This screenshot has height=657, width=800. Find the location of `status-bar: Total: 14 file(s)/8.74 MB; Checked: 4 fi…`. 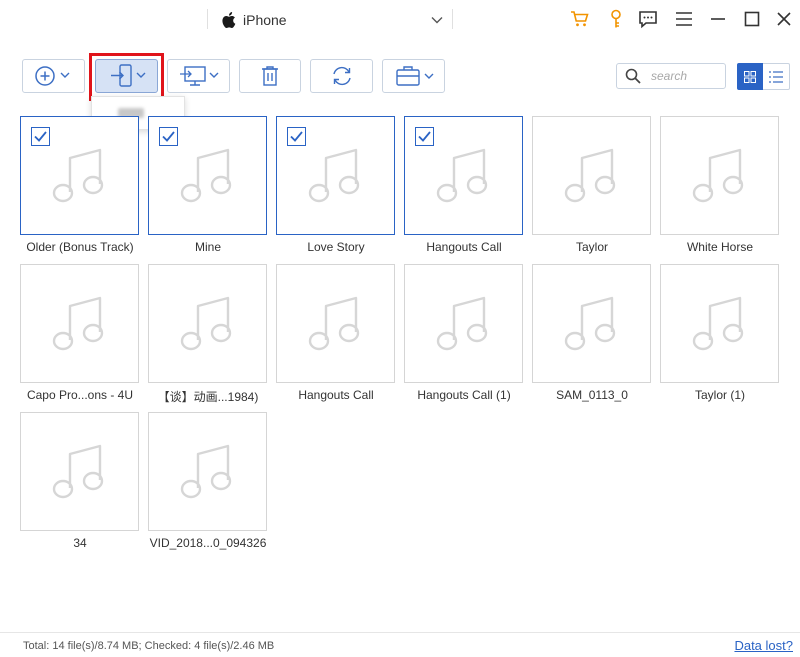

status-bar: Total: 14 file(s)/8.74 MB; Checked: 4 fi… is located at coordinates (400, 644).